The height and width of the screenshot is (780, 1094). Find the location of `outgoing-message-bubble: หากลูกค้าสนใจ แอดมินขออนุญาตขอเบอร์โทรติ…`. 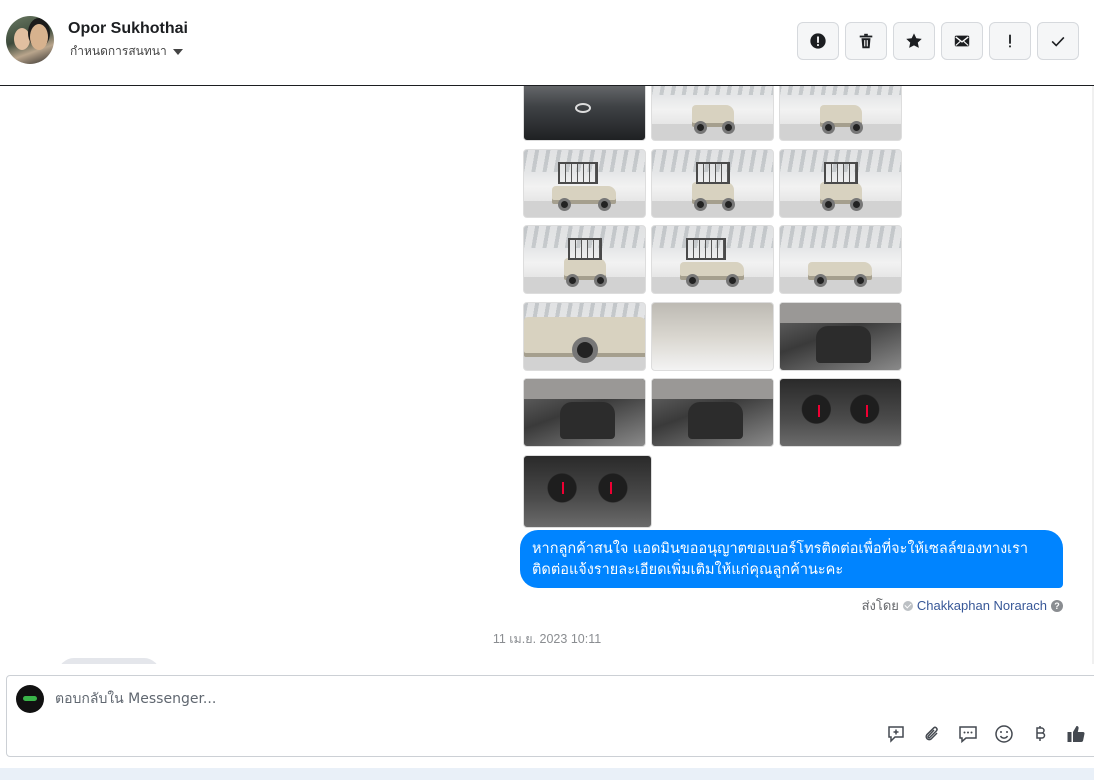

outgoing-message-bubble: หากลูกค้าสนใจ แอดมินขออนุญาตขอเบอร์โทรติ… is located at coordinates (791, 559).